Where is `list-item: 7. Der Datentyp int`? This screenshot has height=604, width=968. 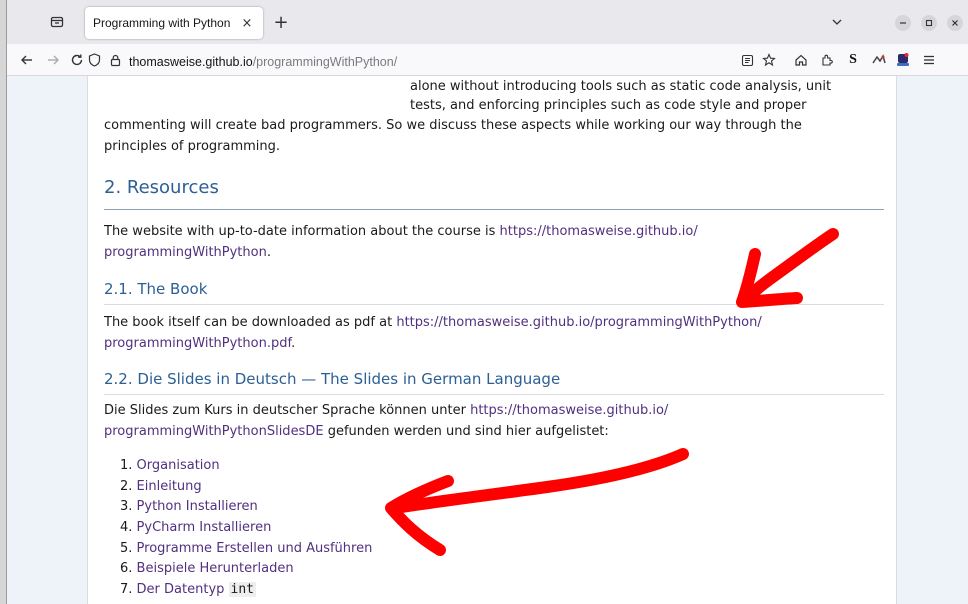 list-item: 7. Der Datentyp int is located at coordinates (246, 590).